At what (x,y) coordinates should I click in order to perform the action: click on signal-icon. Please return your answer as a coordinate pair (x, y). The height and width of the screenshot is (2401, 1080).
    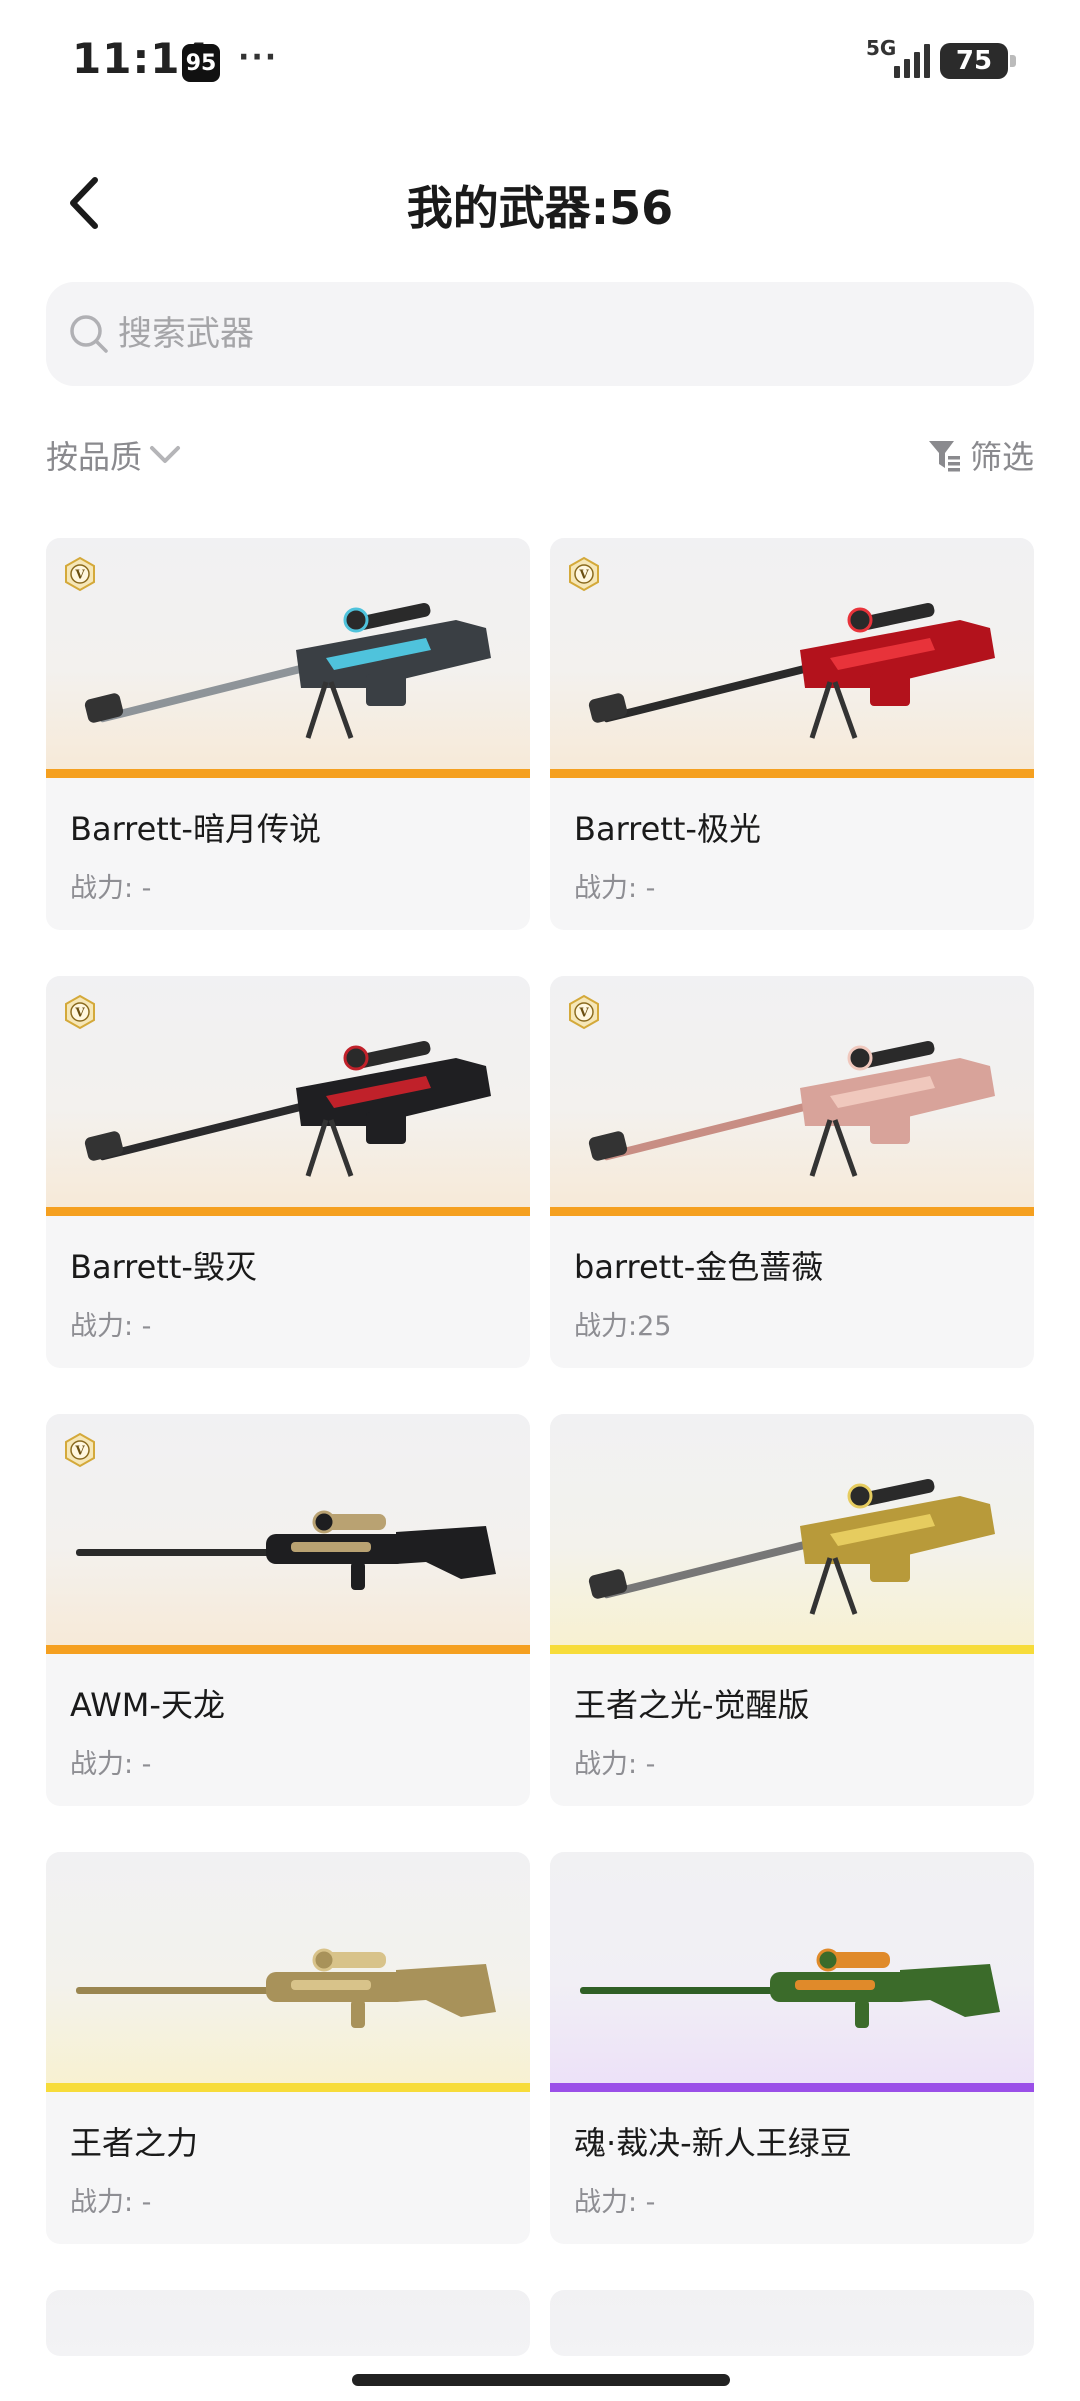
    Looking at the image, I should click on (912, 61).